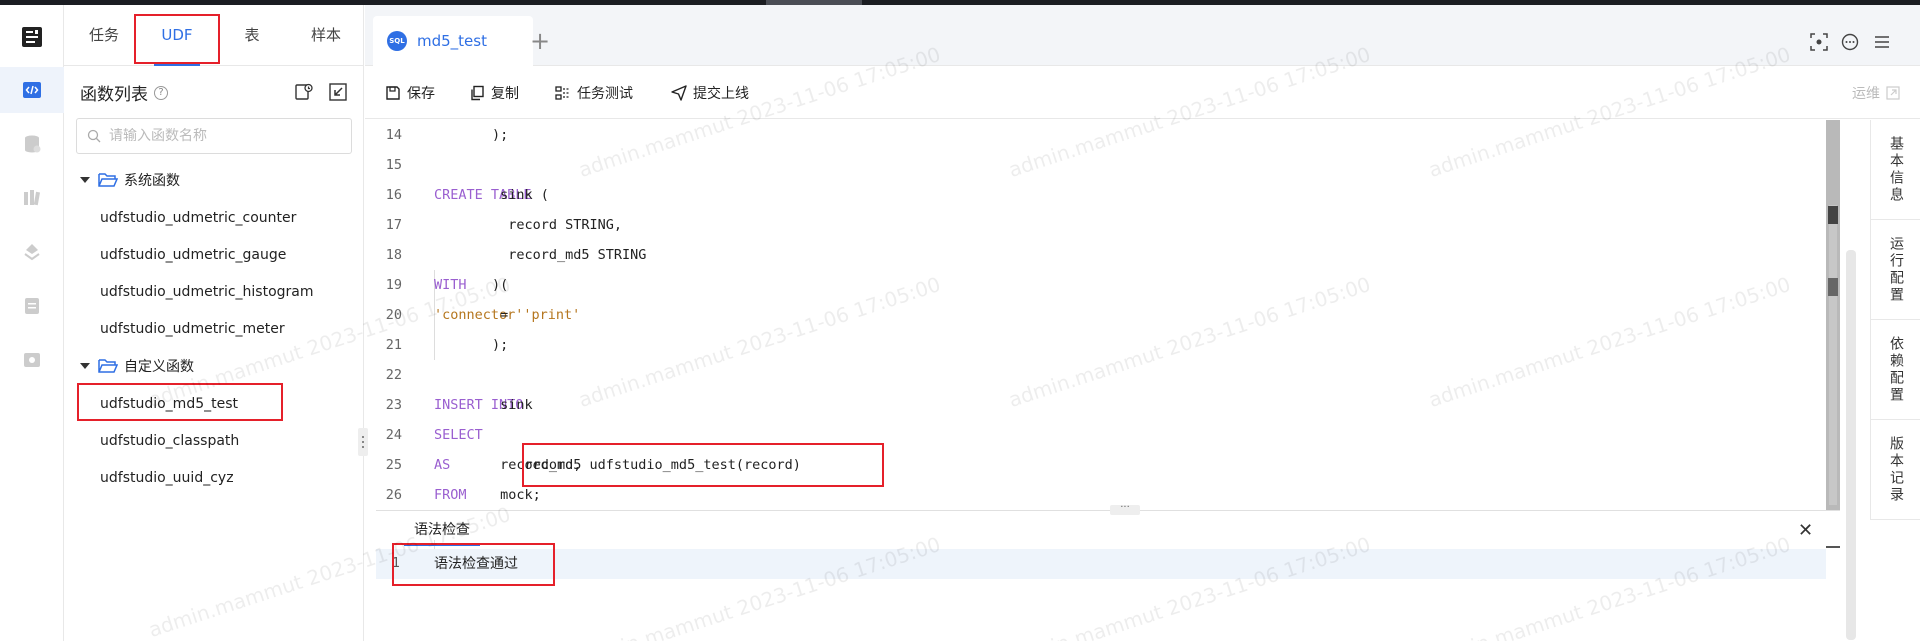  I want to click on tree-item-classpath: udfstudio_classpath, so click(169, 441).